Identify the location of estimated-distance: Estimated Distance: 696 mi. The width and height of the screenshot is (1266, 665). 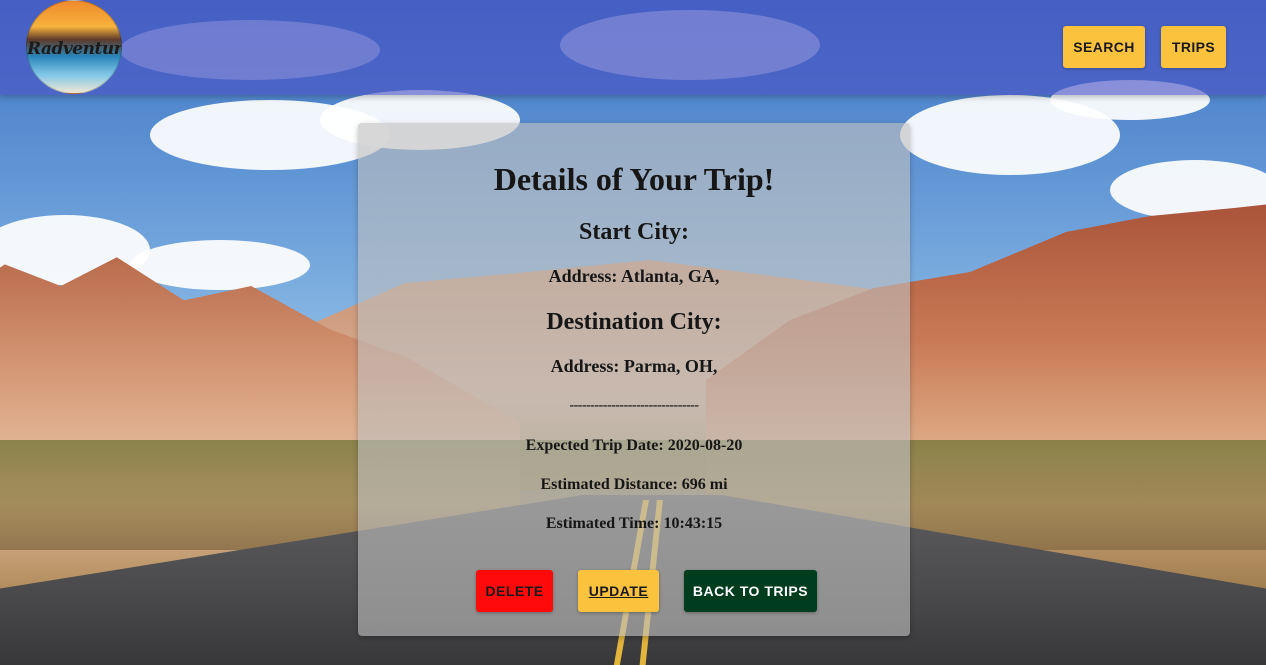
(634, 484).